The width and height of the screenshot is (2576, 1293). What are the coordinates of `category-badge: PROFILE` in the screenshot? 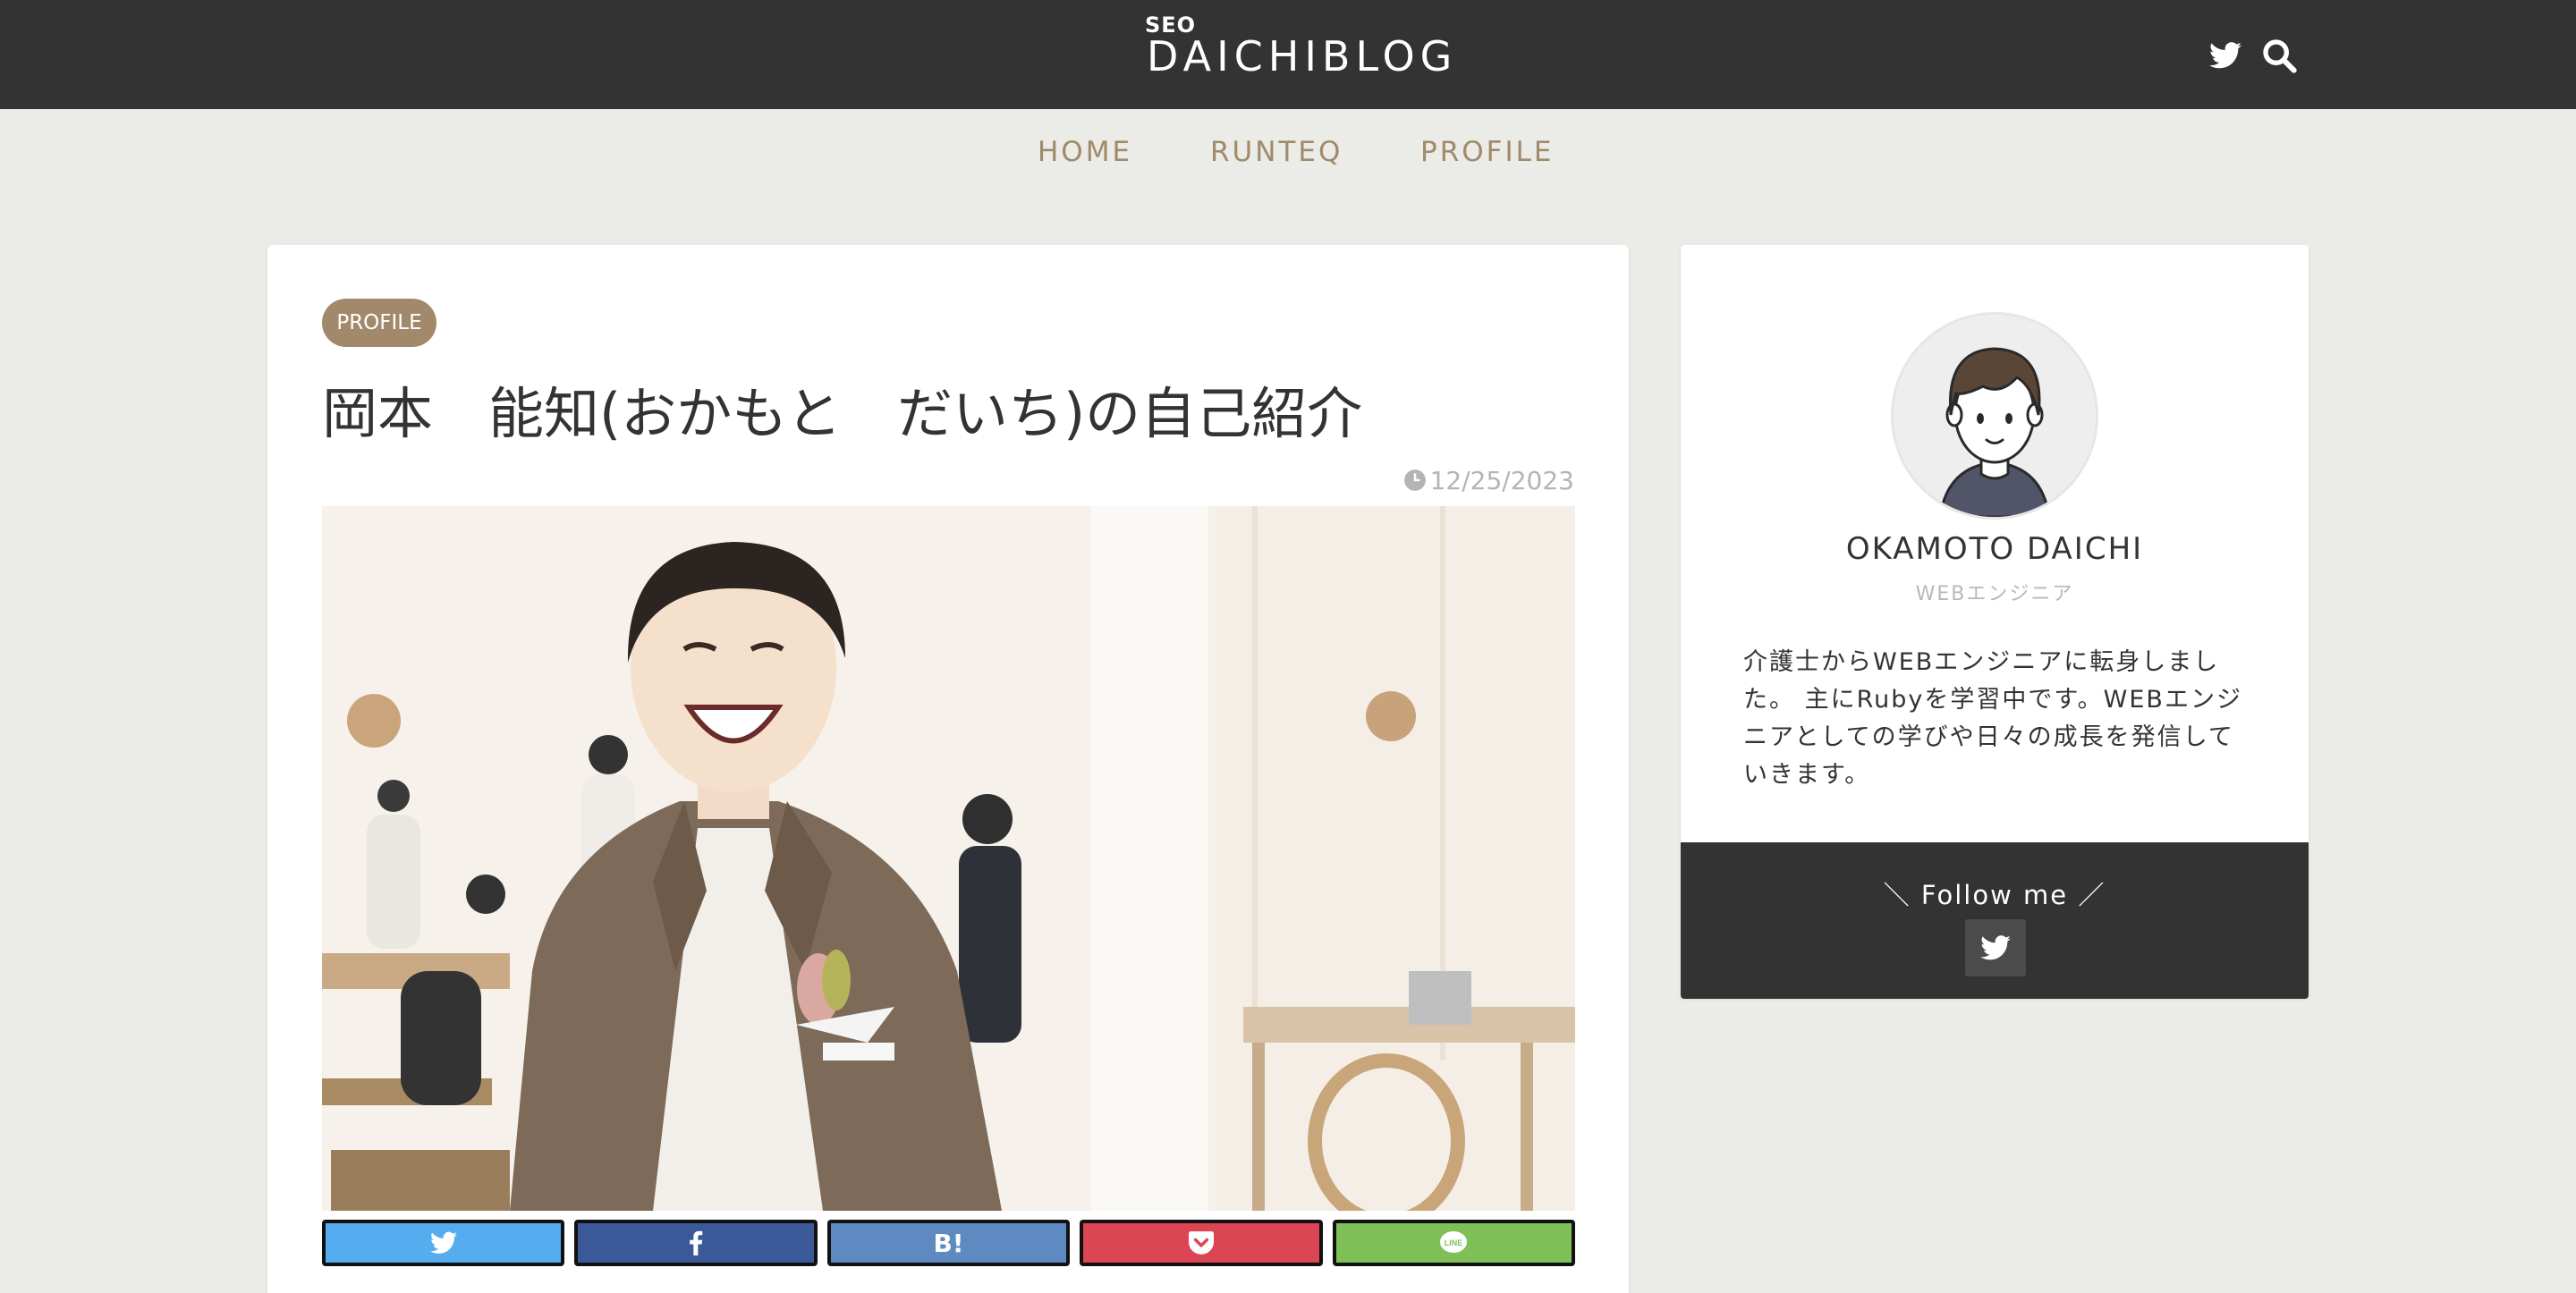 It's located at (379, 323).